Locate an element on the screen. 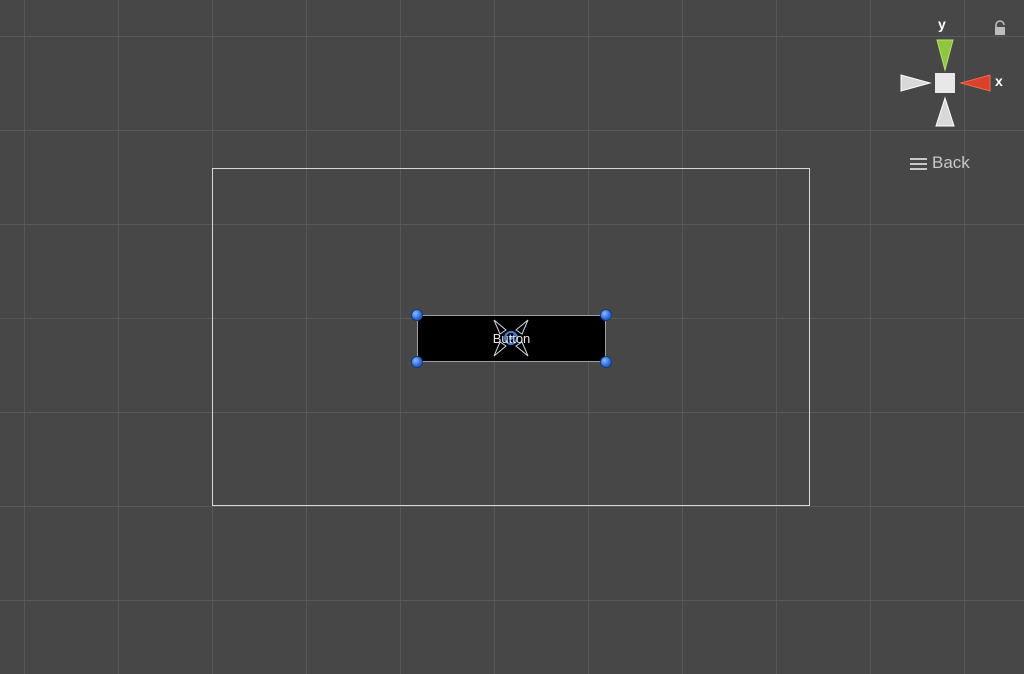 The width and height of the screenshot is (1024, 674). hamburger-menu-icon is located at coordinates (918, 163).